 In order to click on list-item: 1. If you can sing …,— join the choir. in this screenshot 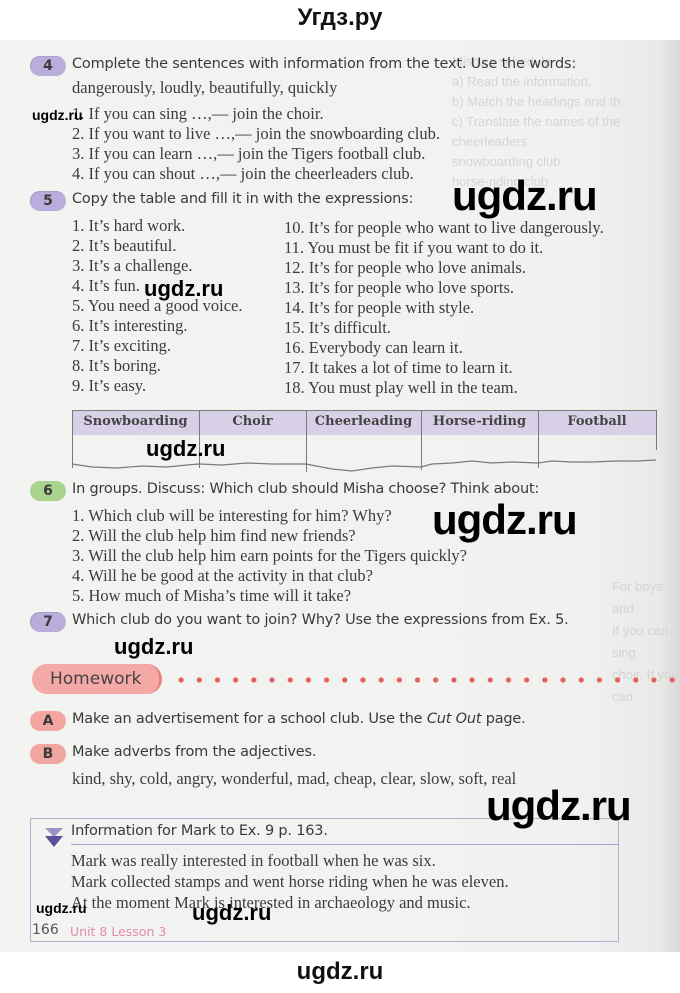, I will do `click(198, 113)`.